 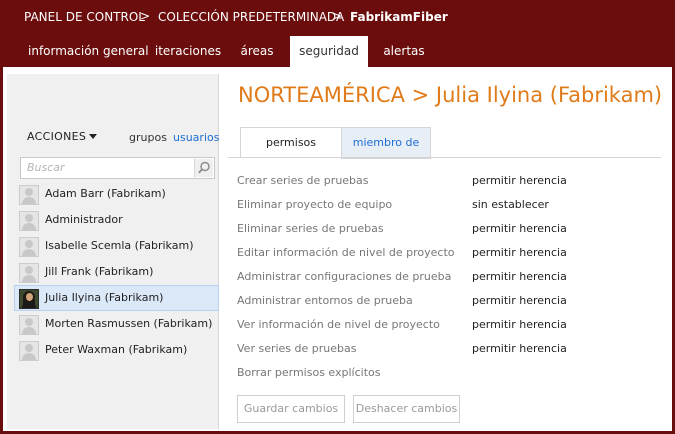 I want to click on user-name: Jill Frank (Fabrikam), so click(x=99, y=271).